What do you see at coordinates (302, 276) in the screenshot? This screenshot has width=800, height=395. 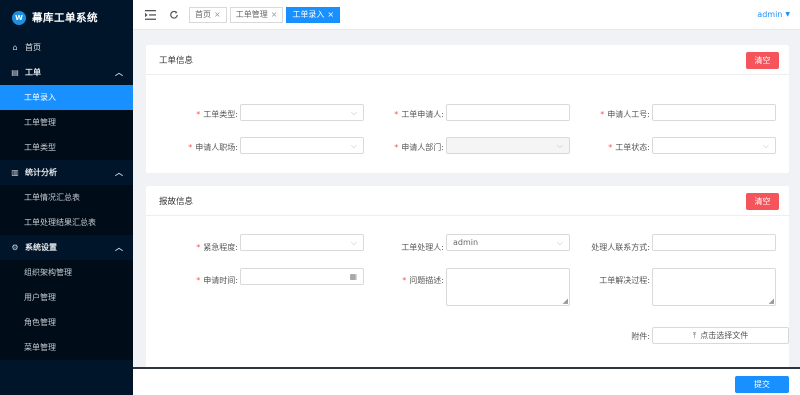 I see `apply-time-picker: ▦` at bounding box center [302, 276].